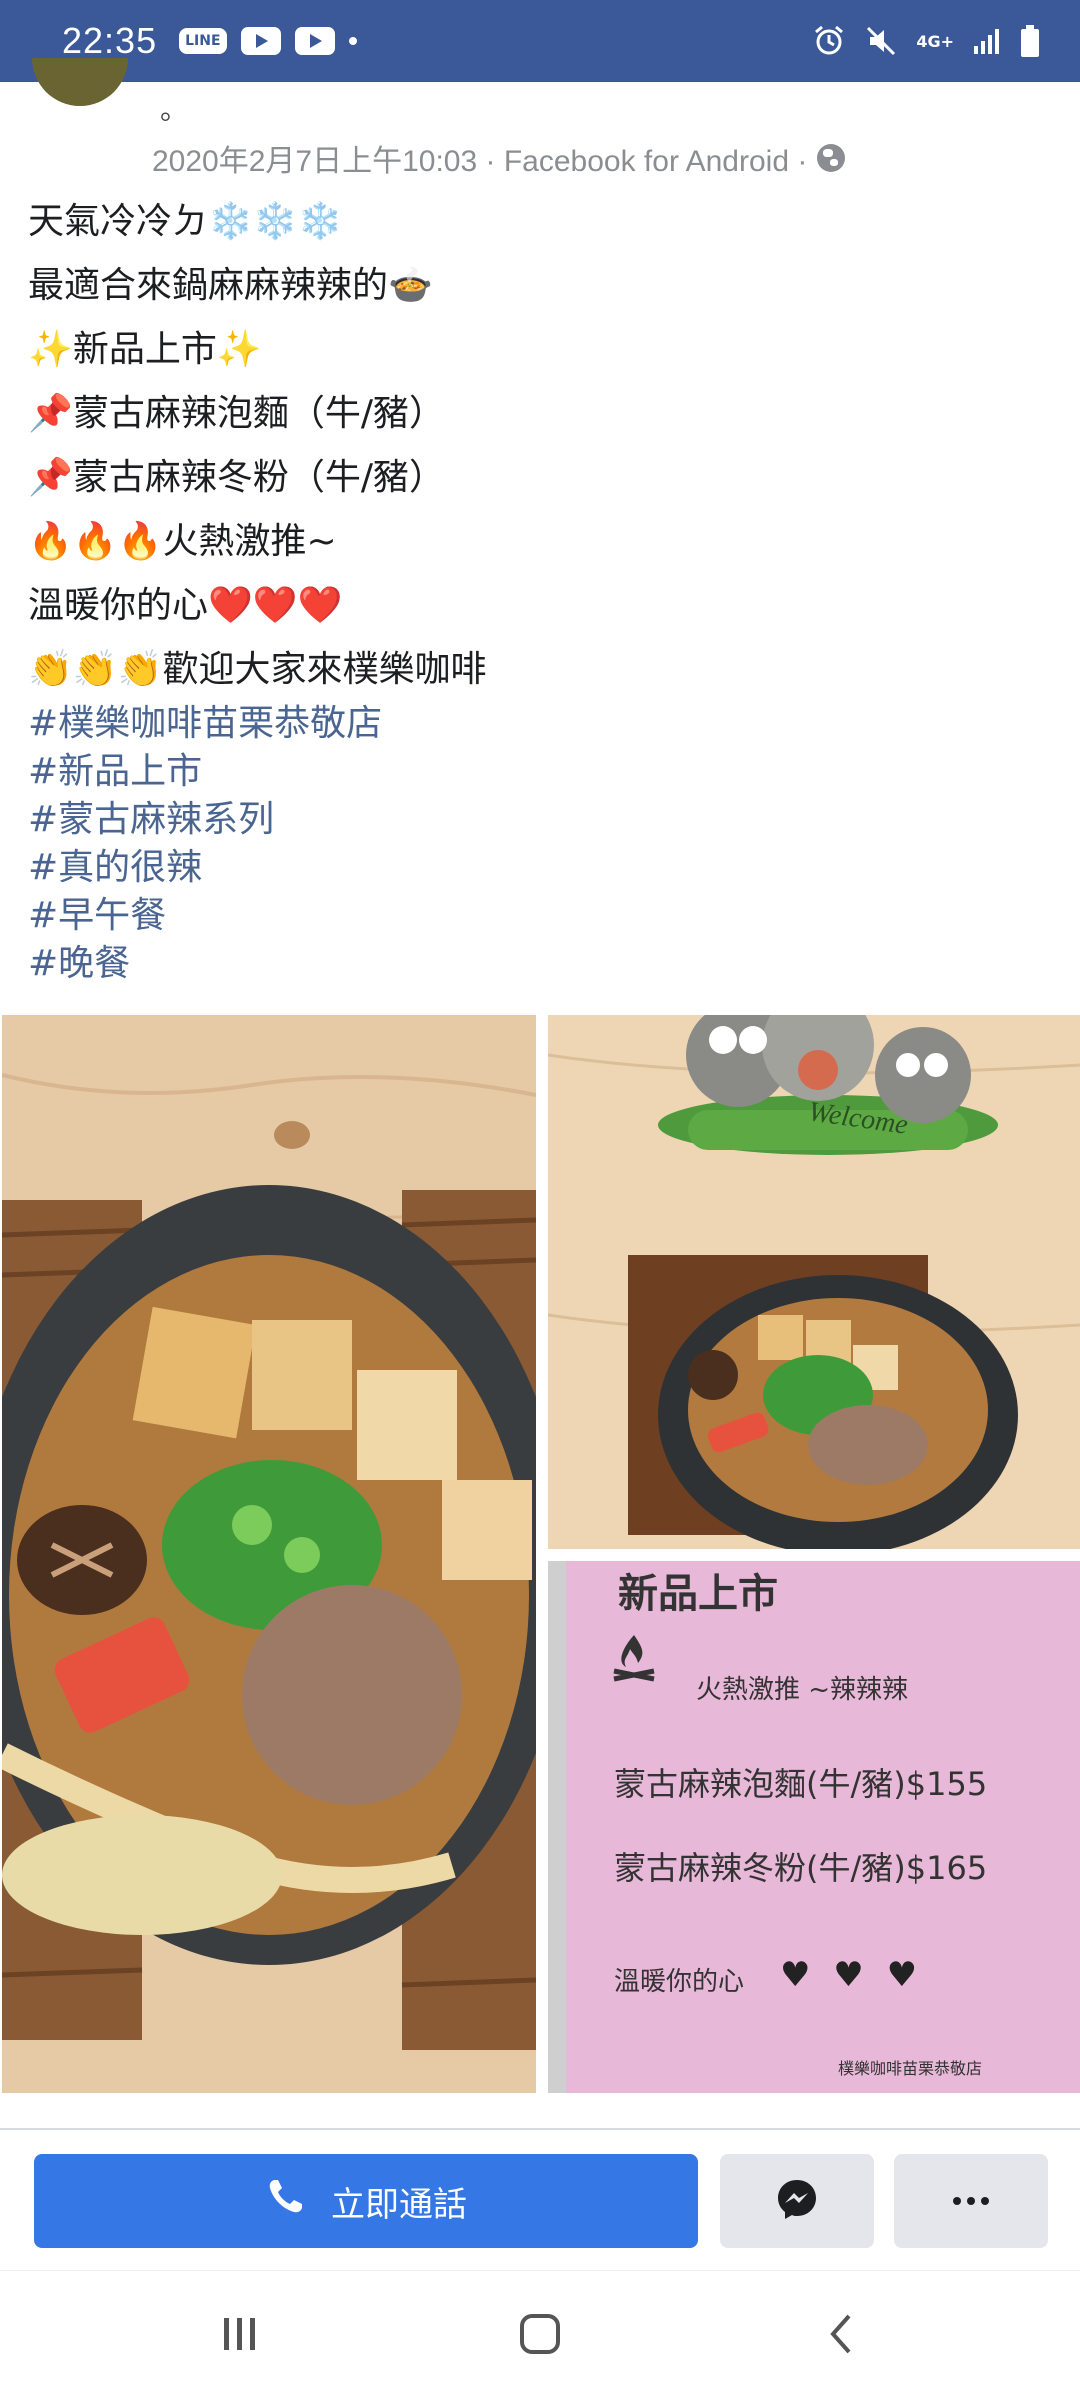 The height and width of the screenshot is (2400, 1080). I want to click on hashtag-link: #蒙古麻辣系列, so click(205, 820).